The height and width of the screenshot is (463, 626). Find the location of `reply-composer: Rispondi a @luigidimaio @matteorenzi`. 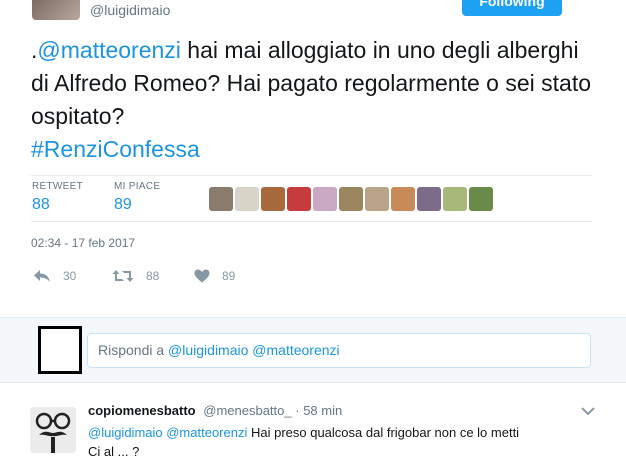

reply-composer: Rispondi a @luigidimaio @matteorenzi is located at coordinates (313, 350).